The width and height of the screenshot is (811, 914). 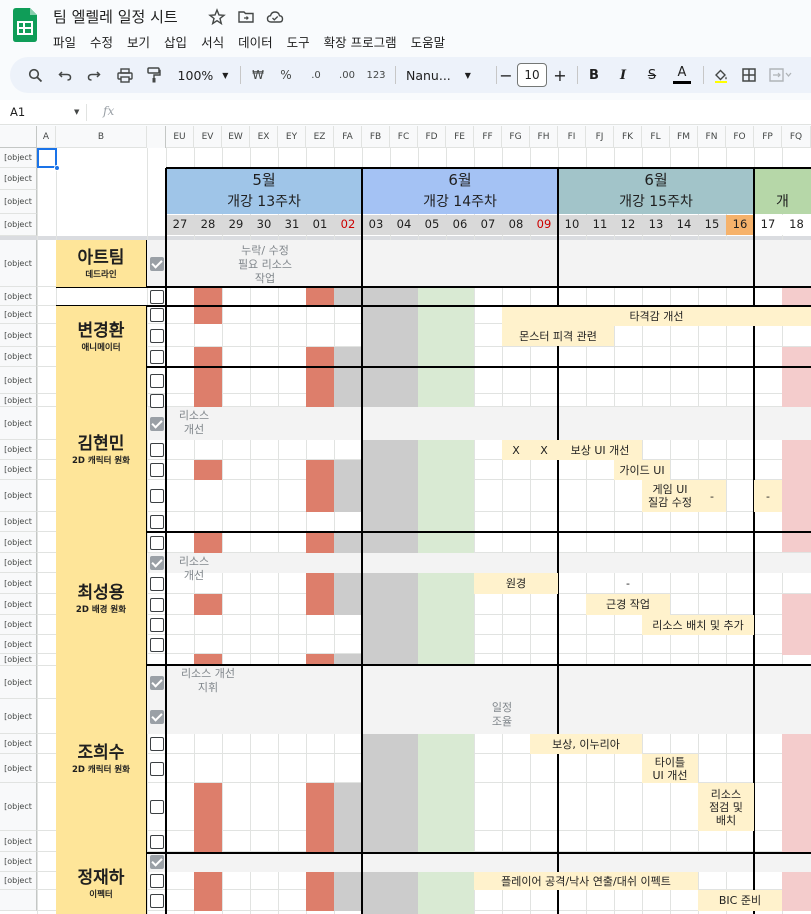 What do you see at coordinates (236, 137) in the screenshot?
I see `column-header: EW` at bounding box center [236, 137].